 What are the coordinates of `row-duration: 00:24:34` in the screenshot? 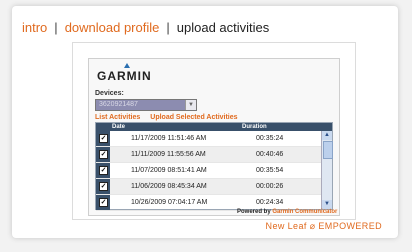 It's located at (270, 202).